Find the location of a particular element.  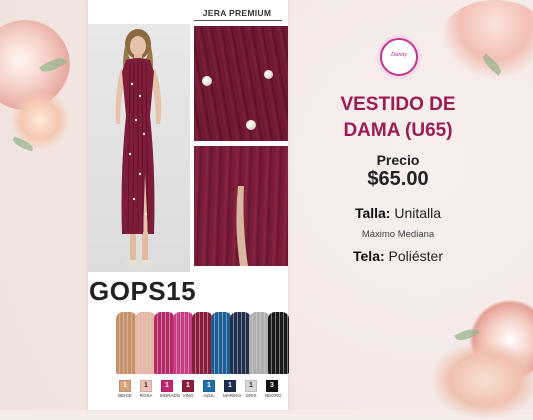

swatch-label: NEGRO is located at coordinates (273, 395).